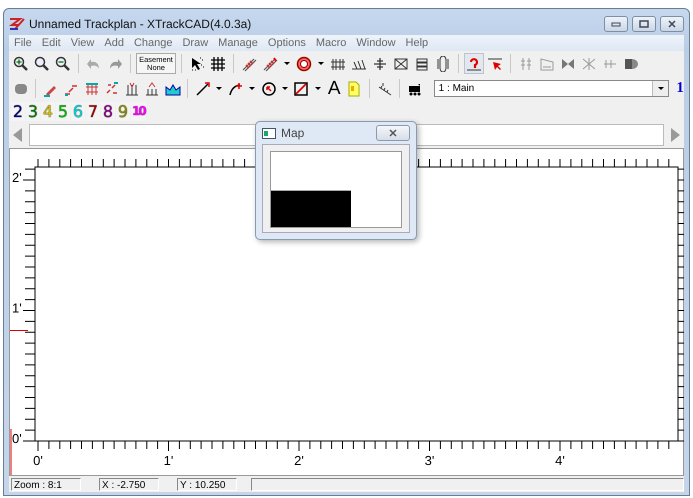  Describe the element at coordinates (46, 484) in the screenshot. I see `zoom-field: Zoom : 8:1` at that location.